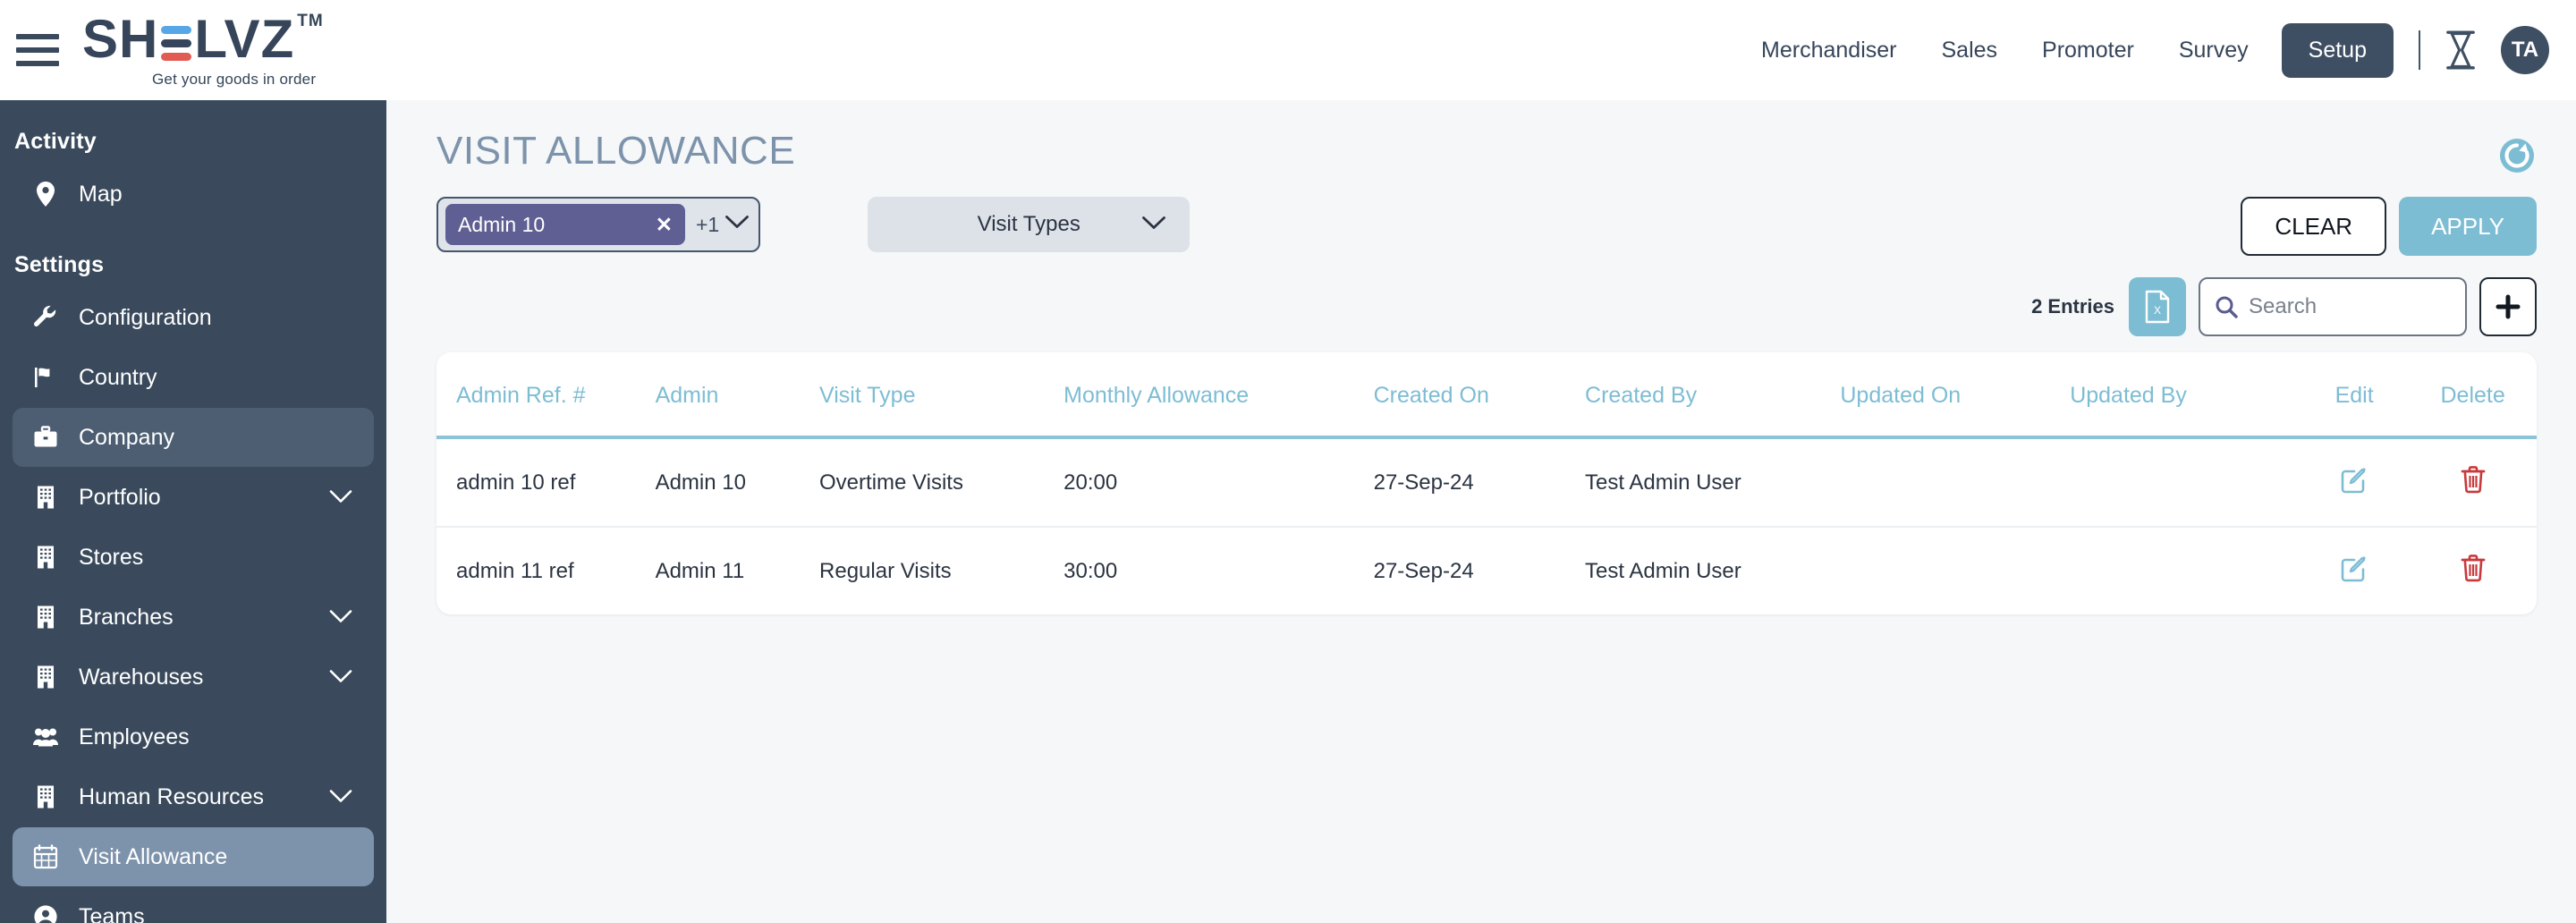 This screenshot has width=2576, height=923. What do you see at coordinates (2214, 51) in the screenshot?
I see `nav-link-survey: Survey` at bounding box center [2214, 51].